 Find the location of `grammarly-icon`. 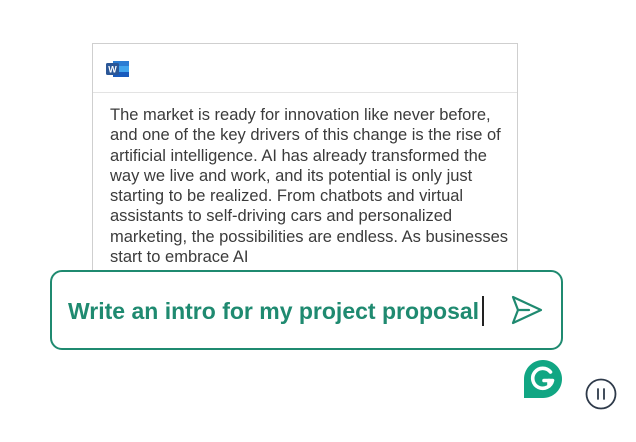

grammarly-icon is located at coordinates (543, 379).